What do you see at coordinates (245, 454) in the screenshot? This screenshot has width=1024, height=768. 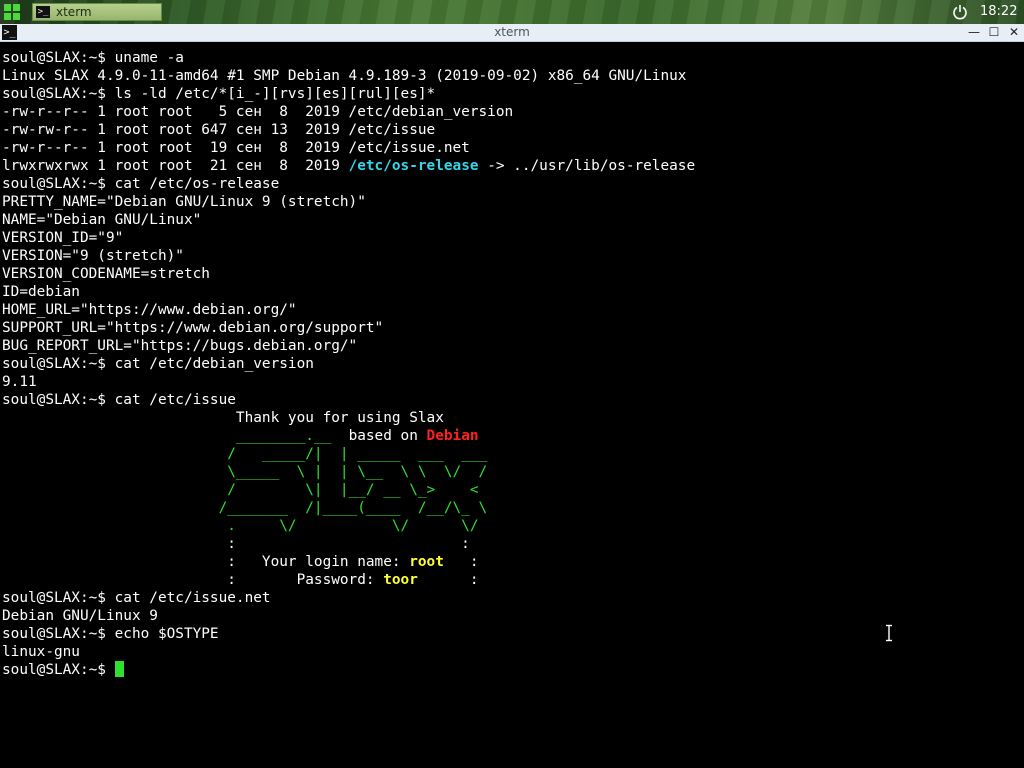 I see `ascii-art-line: / _____/| | _____ ___ ___` at bounding box center [245, 454].